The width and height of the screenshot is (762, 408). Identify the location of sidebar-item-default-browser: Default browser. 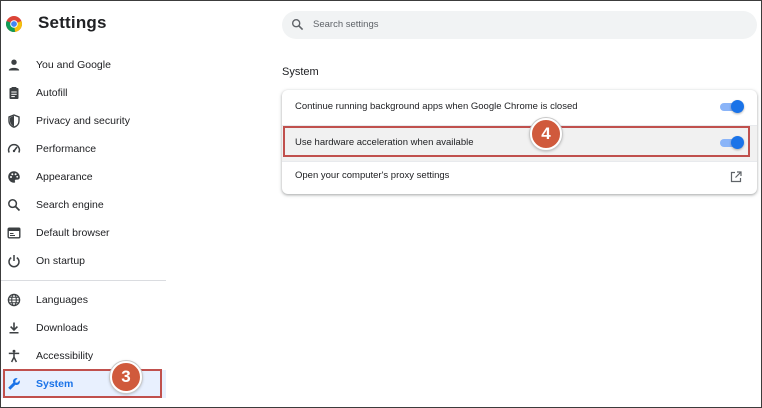
(83, 233).